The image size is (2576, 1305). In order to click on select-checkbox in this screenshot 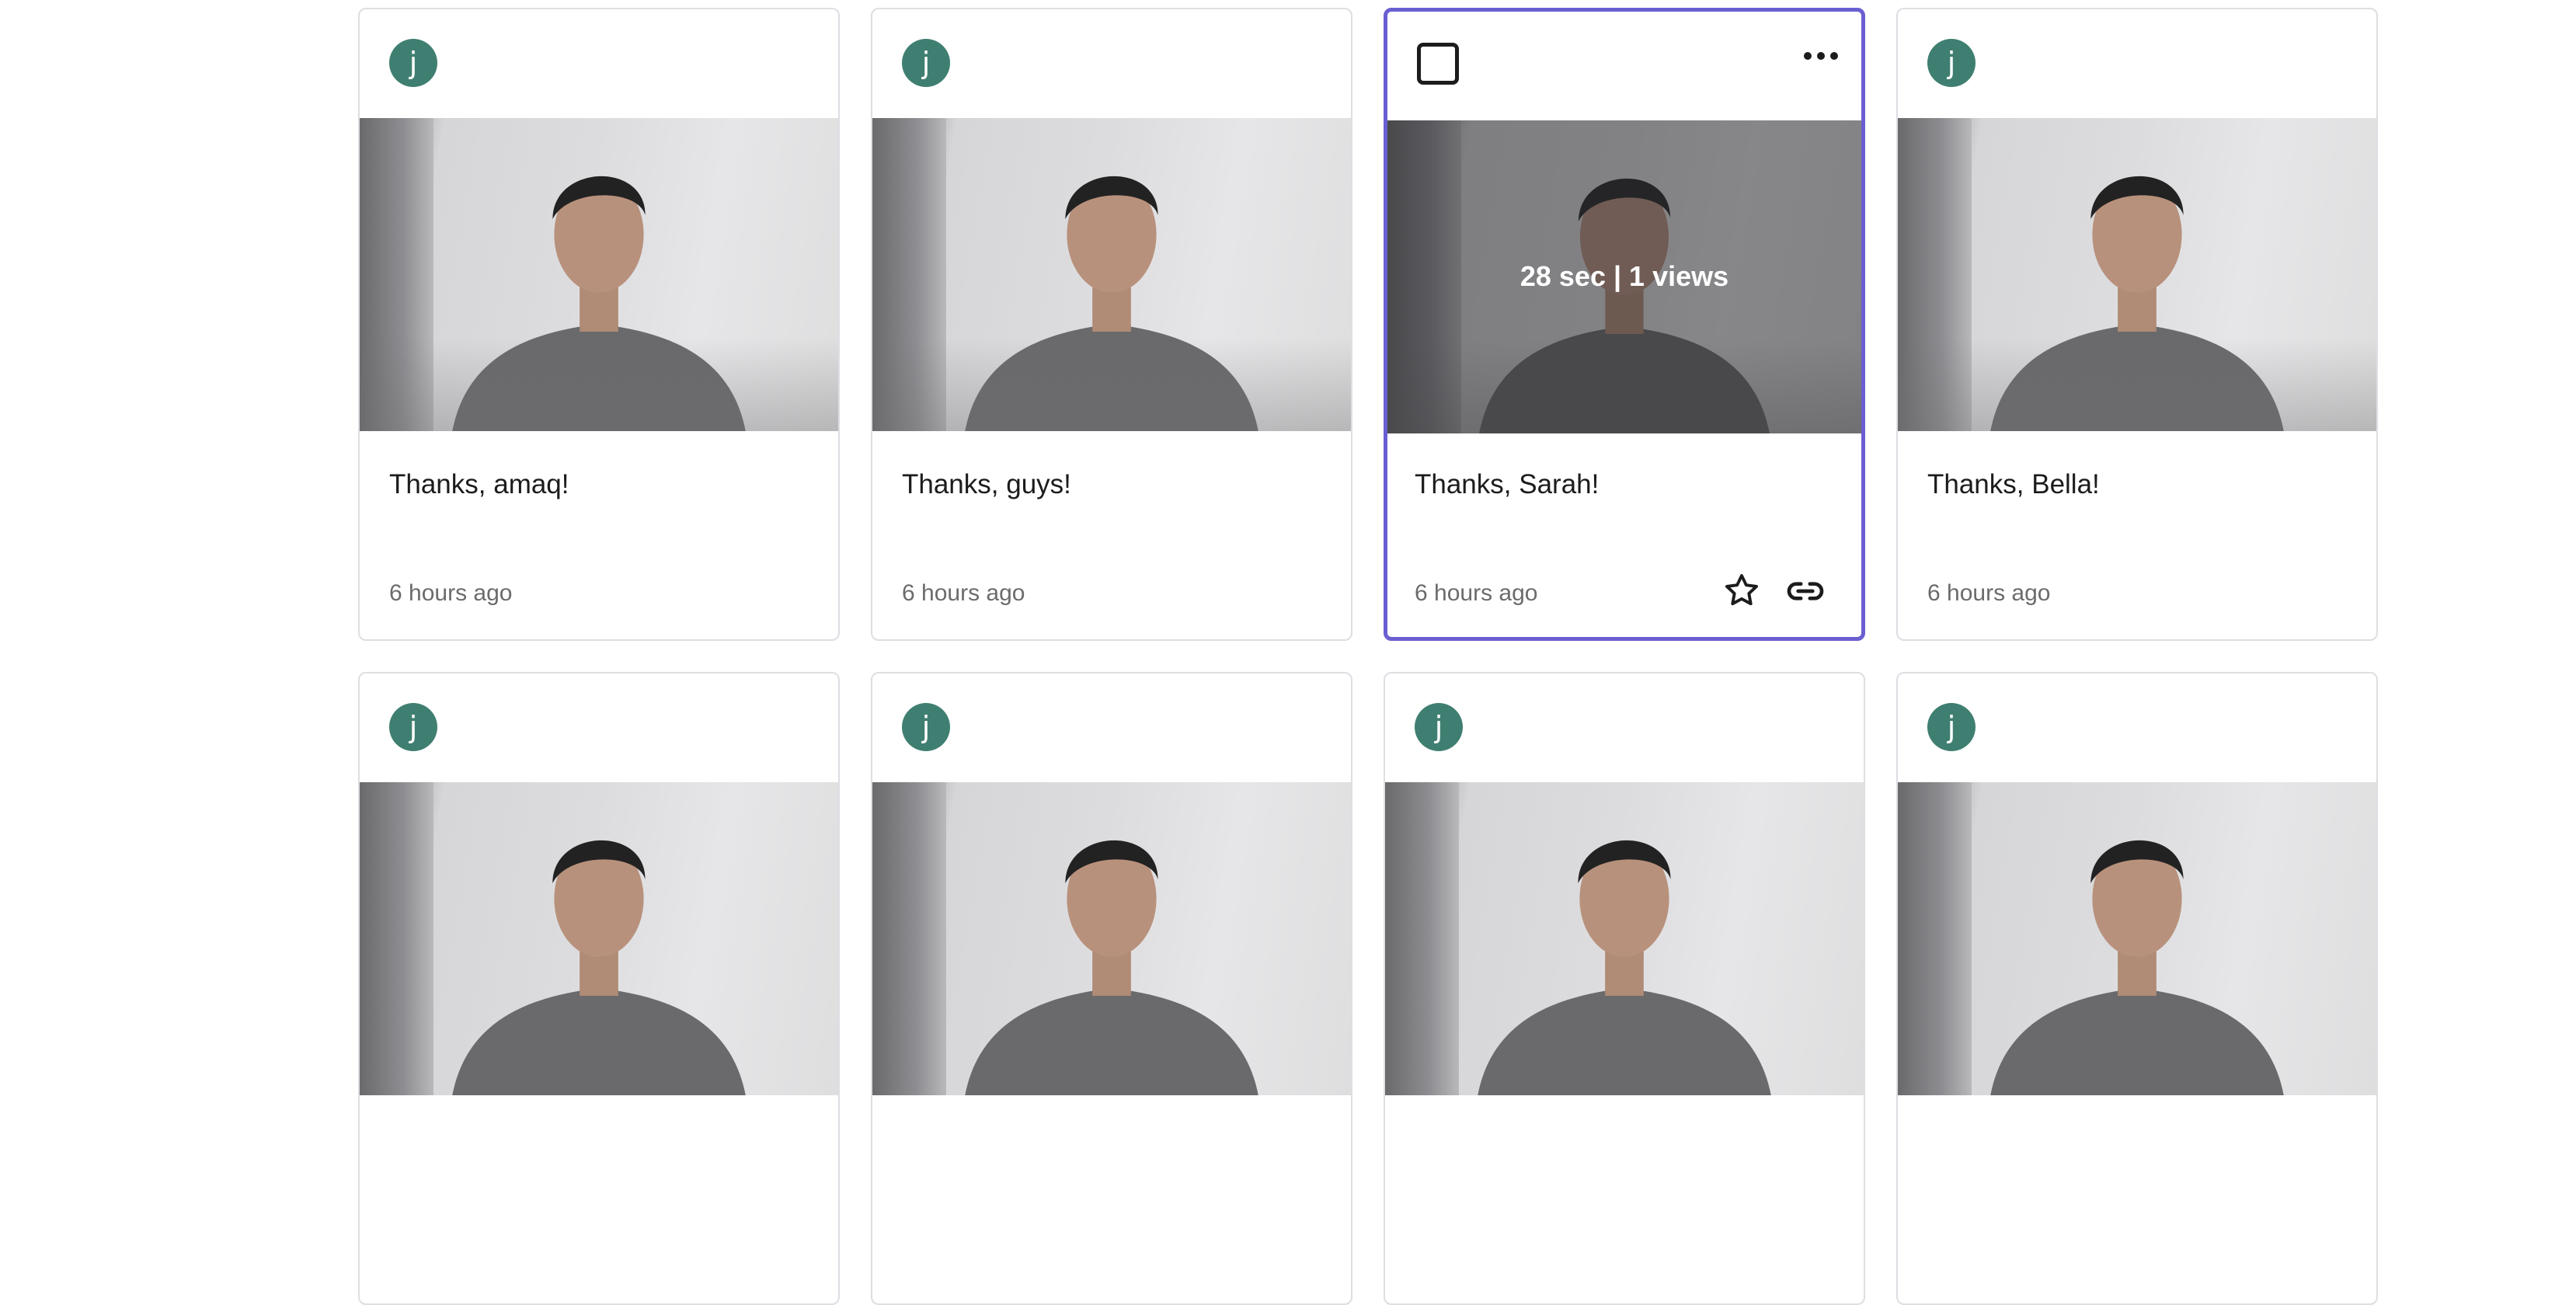, I will do `click(1438, 64)`.